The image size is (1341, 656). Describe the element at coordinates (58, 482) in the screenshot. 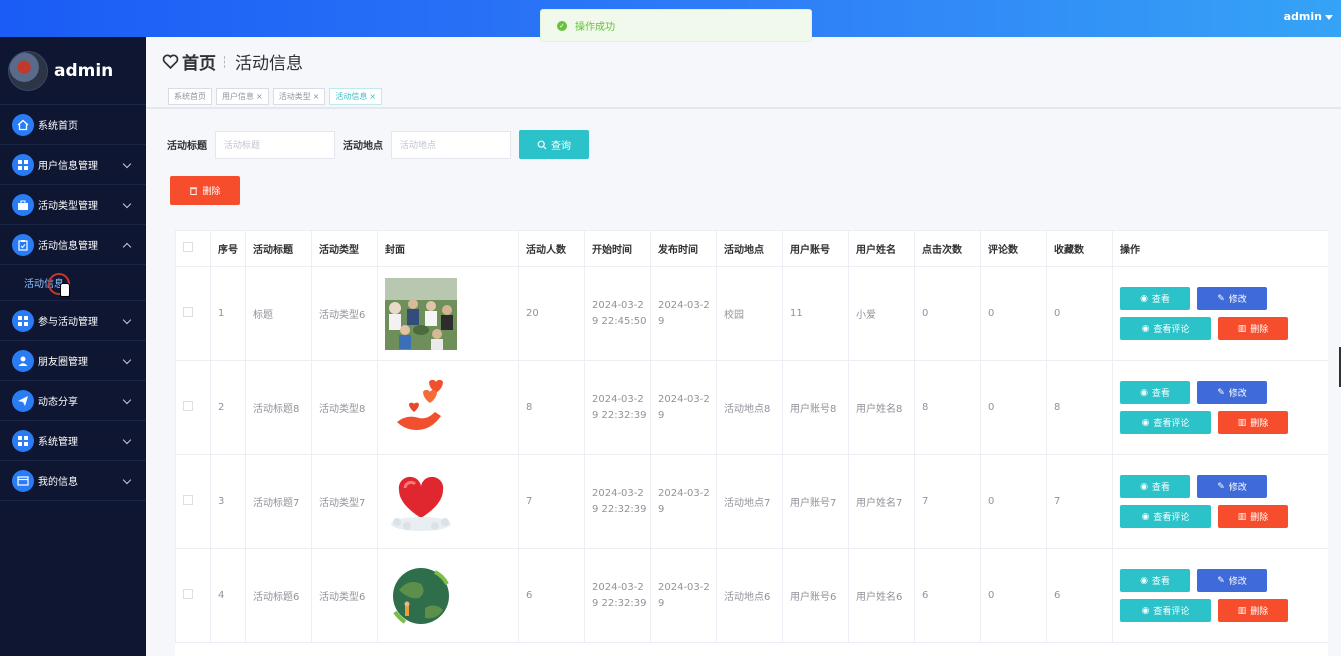

I see `sidebar-item-label: 我的信息` at that location.